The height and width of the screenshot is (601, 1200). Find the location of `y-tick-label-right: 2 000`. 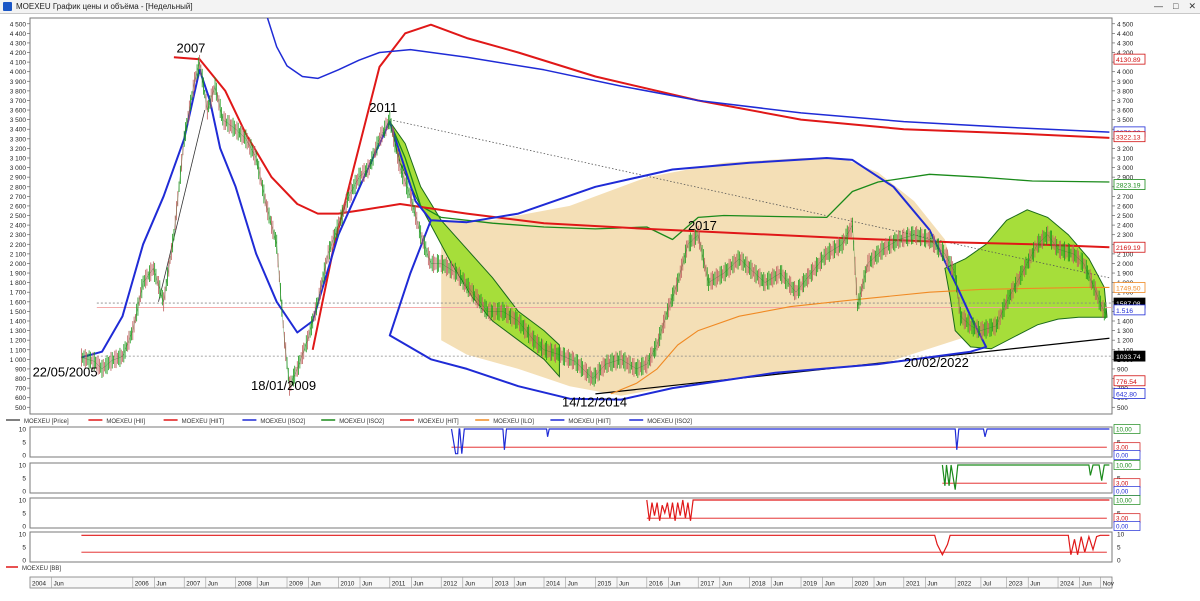

y-tick-label-right: 2 000 is located at coordinates (1125, 264).